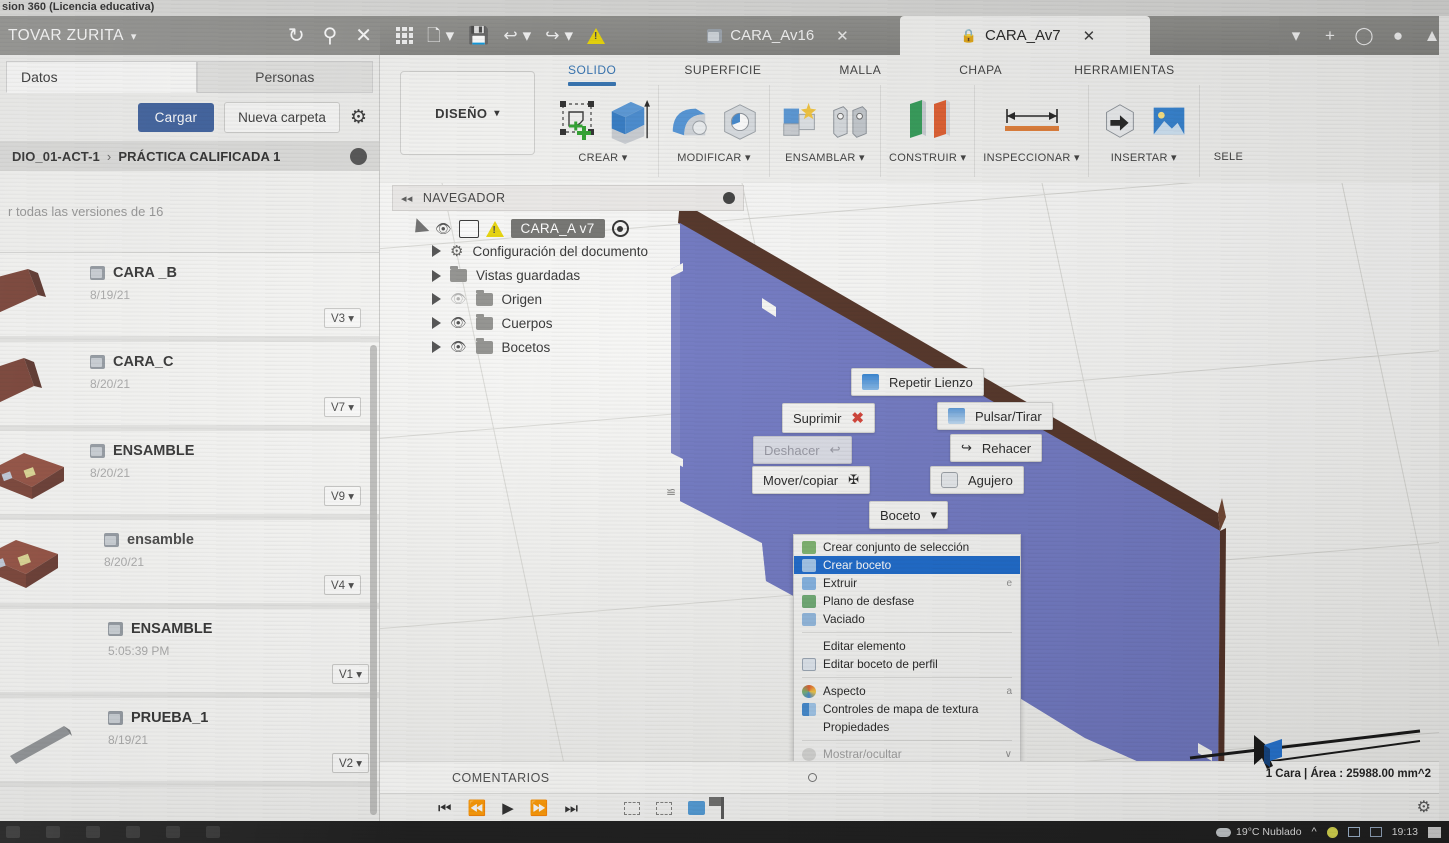 Image resolution: width=1449 pixels, height=843 pixels. Describe the element at coordinates (631, 808) in the screenshot. I see `sketch-marker-icon` at that location.